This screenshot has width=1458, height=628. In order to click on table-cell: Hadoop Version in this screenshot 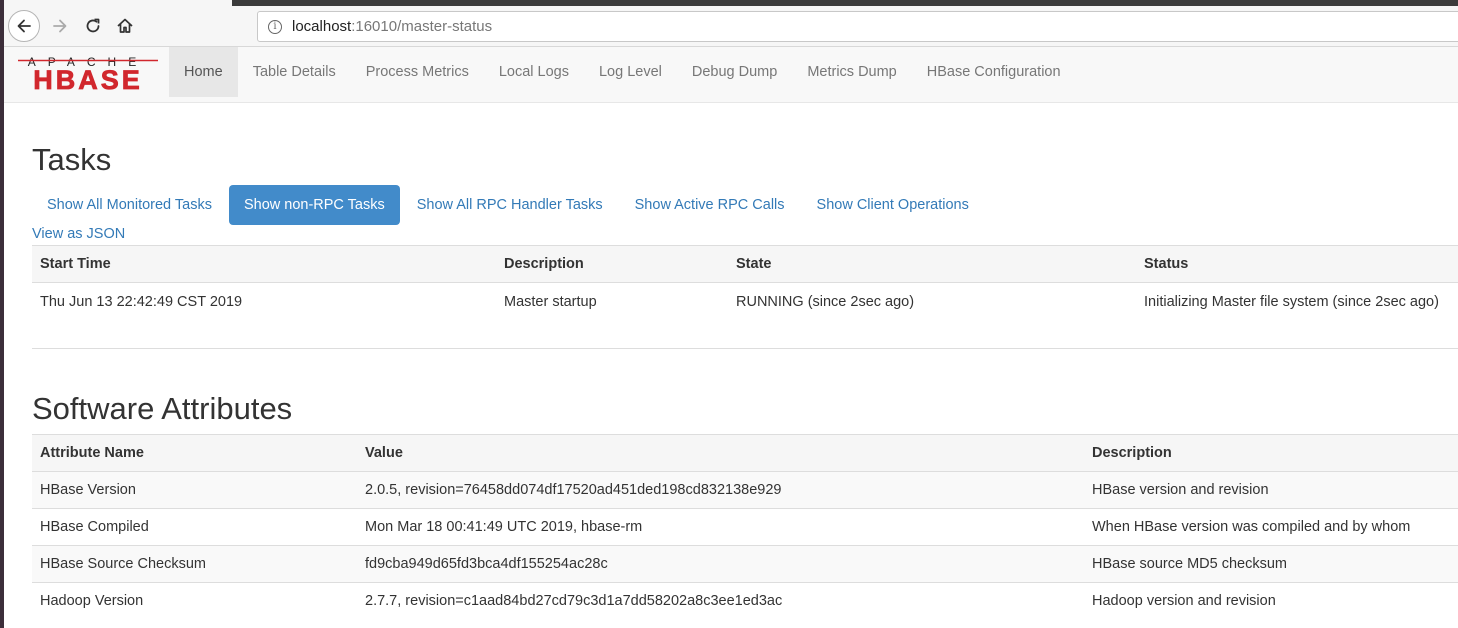, I will do `click(194, 601)`.